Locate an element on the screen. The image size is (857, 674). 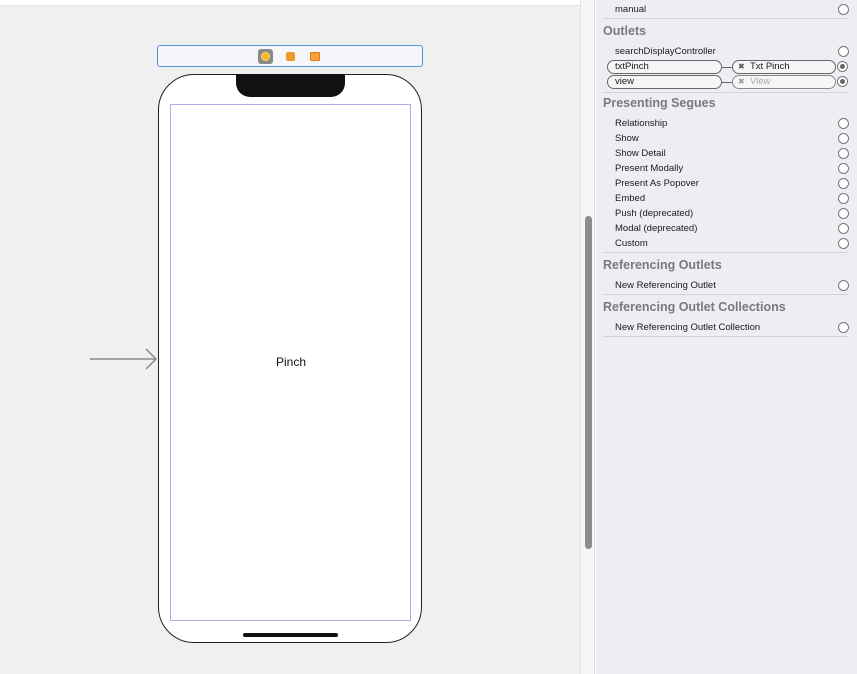
triggered-segue-manual: manual is located at coordinates (733, 9).